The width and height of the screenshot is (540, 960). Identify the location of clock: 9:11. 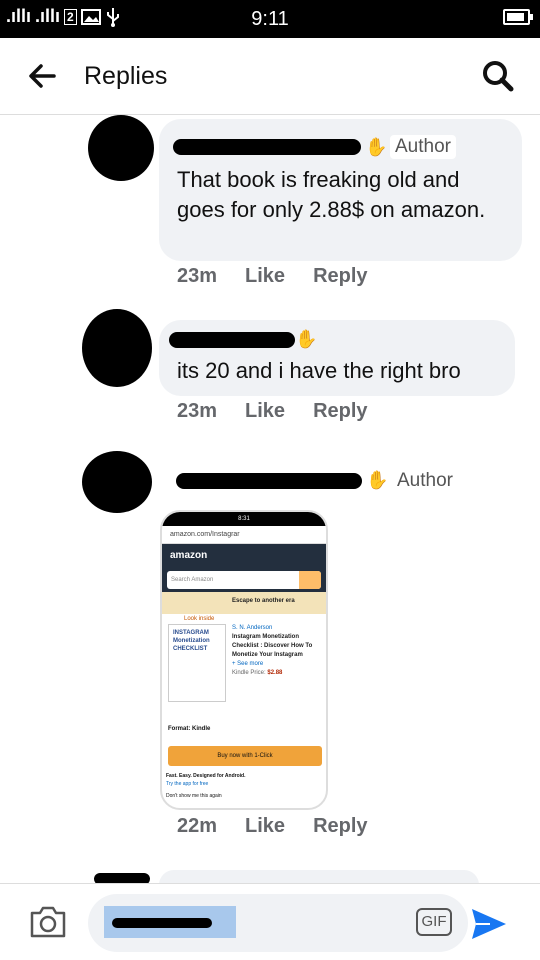
(270, 19).